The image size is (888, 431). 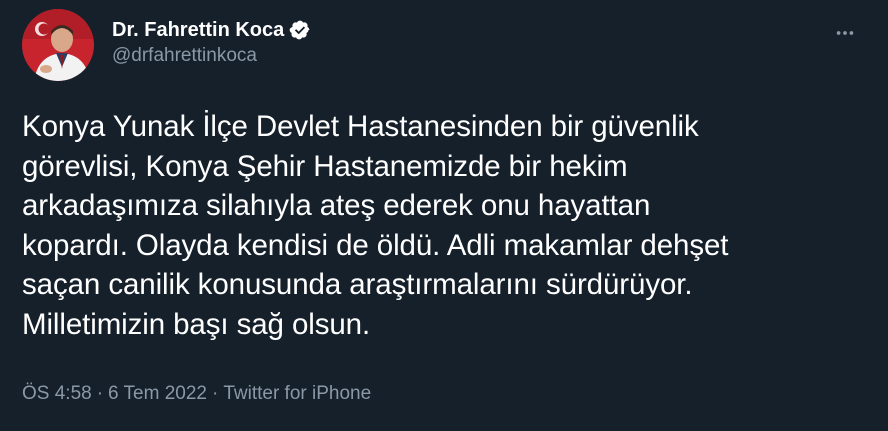 What do you see at coordinates (211, 56) in the screenshot?
I see `author-handle: @drfahrettinkoca` at bounding box center [211, 56].